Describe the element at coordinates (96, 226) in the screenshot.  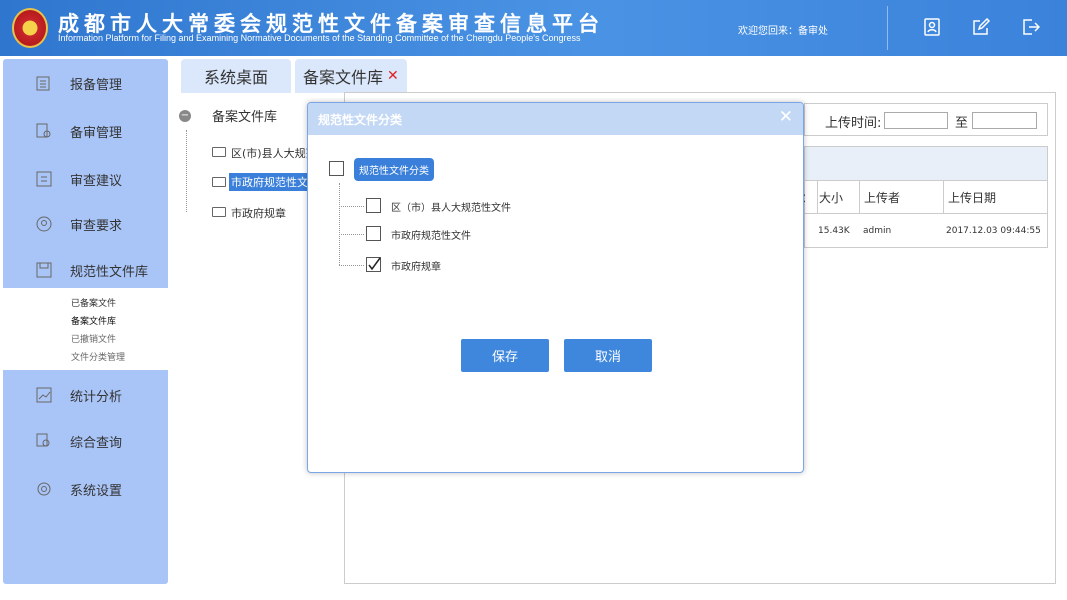
I see `sidebar-item-label: 审查要求` at that location.